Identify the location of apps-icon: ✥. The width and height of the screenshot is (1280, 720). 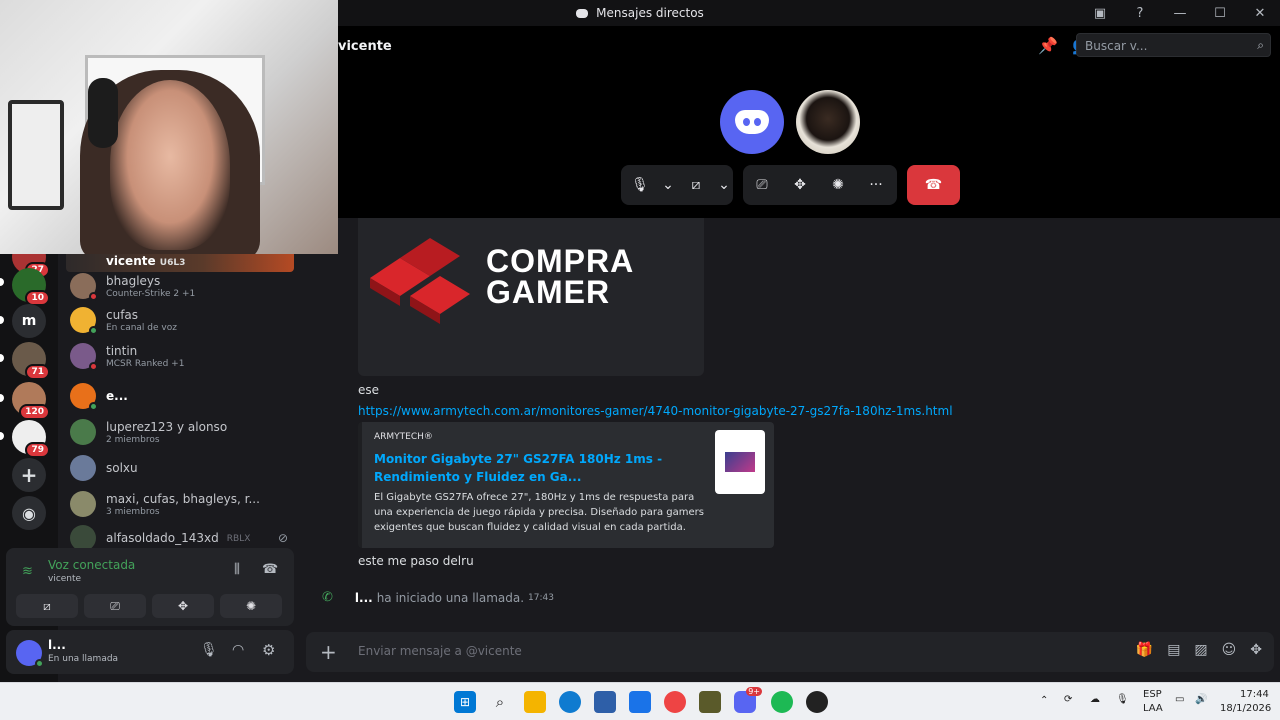
(1256, 650).